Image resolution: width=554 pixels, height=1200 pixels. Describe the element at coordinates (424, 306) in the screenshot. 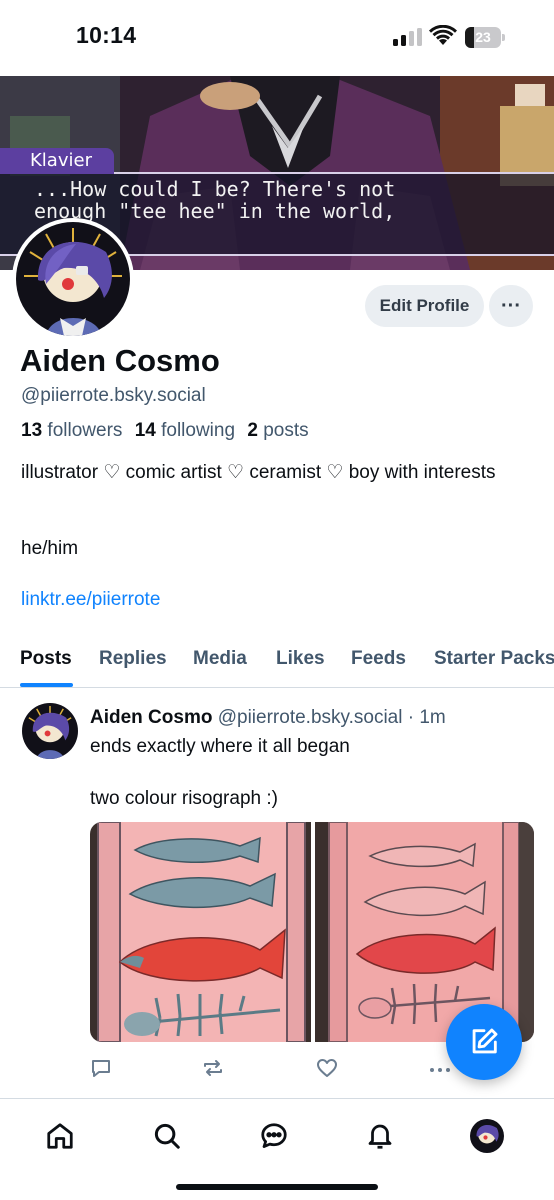

I see `edit-profile-button: Edit Profile` at that location.